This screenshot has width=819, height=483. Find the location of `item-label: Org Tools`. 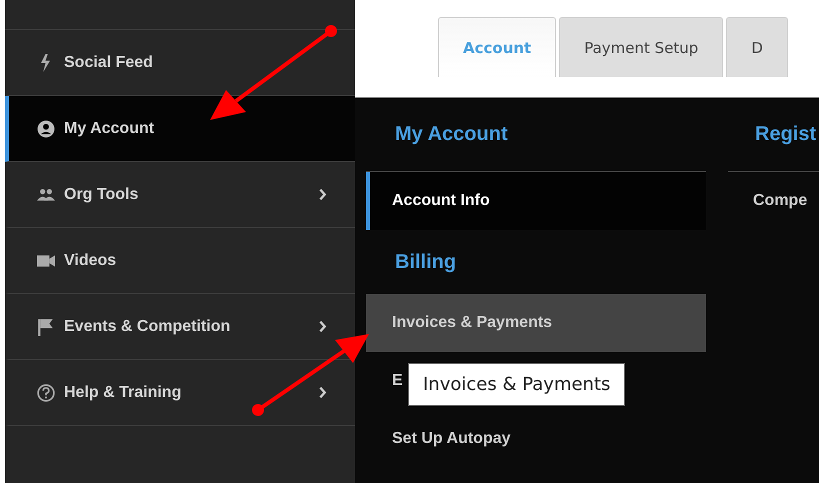

item-label: Org Tools is located at coordinates (101, 195).